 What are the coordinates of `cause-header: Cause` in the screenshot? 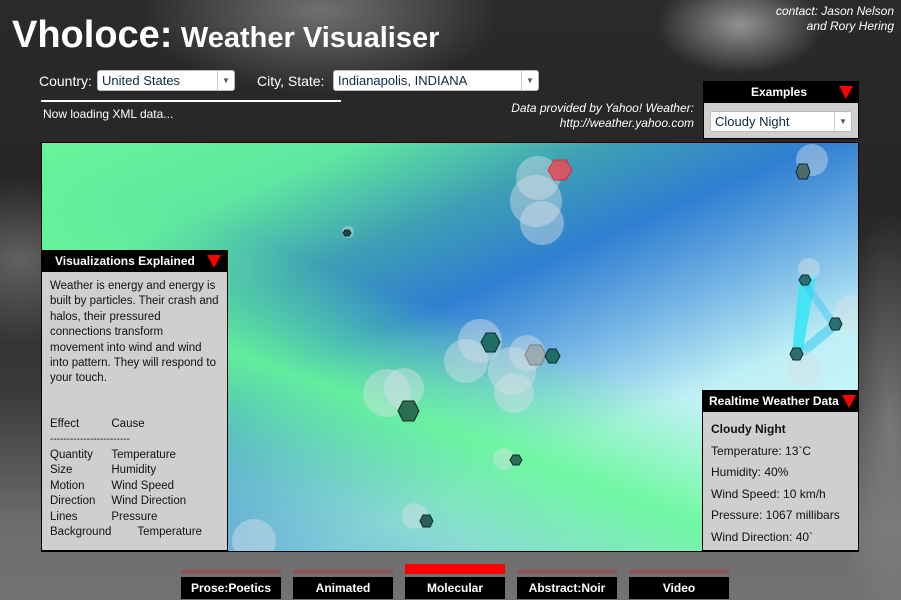 It's located at (128, 423).